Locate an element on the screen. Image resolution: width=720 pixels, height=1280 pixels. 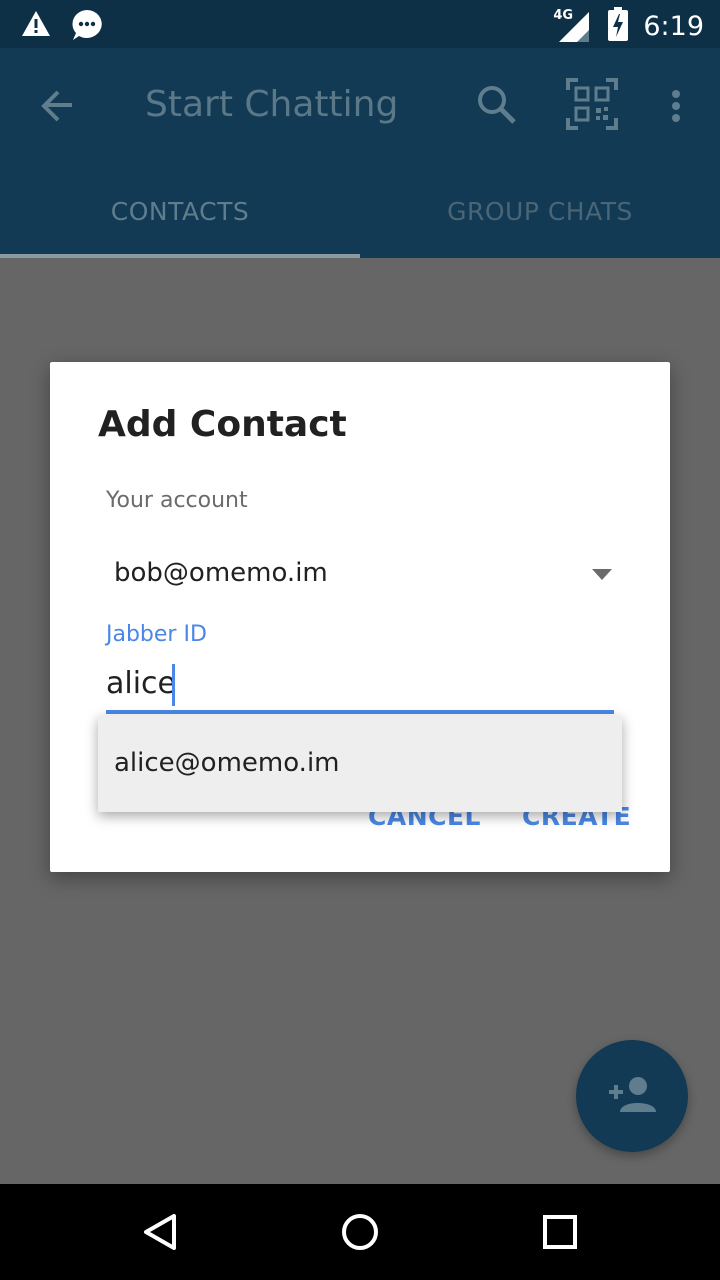
system-nav-bar is located at coordinates (360, 1232).